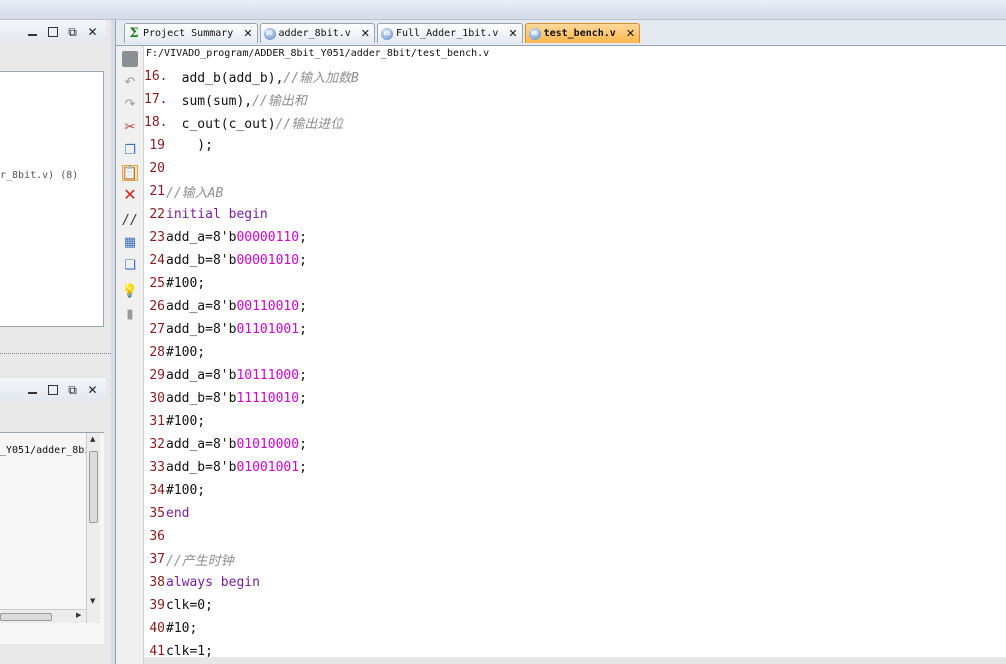 The width and height of the screenshot is (1006, 664). What do you see at coordinates (575, 513) in the screenshot?
I see `code-line: 35 end` at bounding box center [575, 513].